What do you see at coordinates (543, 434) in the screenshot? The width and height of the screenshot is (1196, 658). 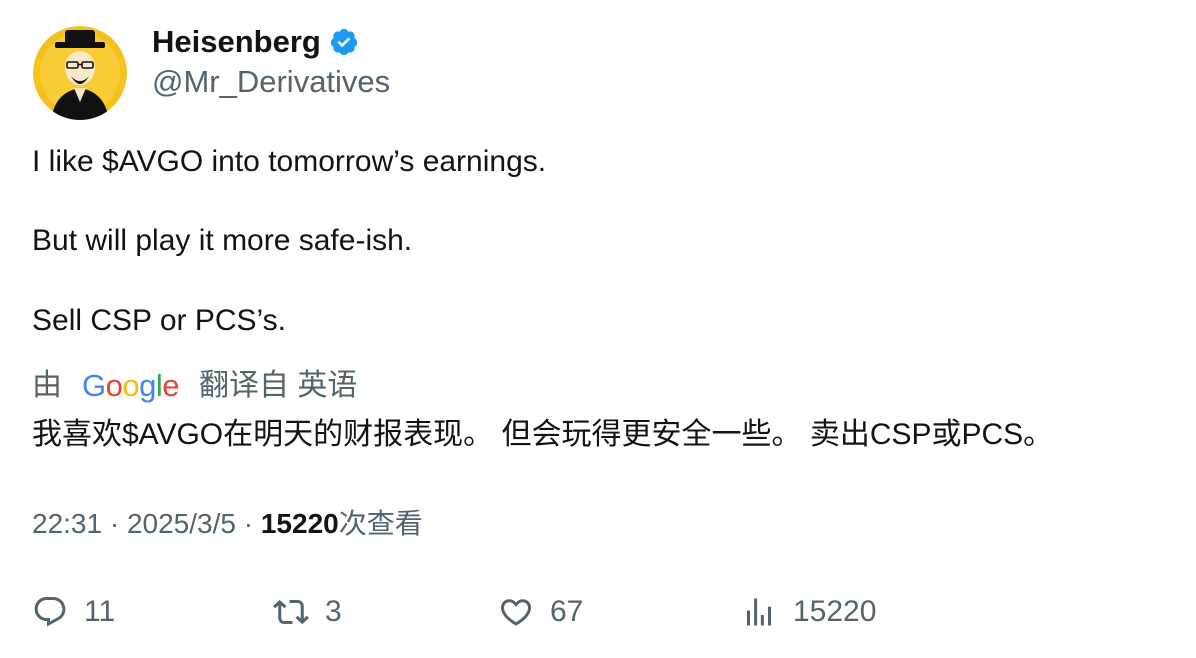 I see `translated-text: 我喜欢$AVGO在明天的财报表现。 但会玩得更安全一些。 卖出CSP或PCS。` at bounding box center [543, 434].